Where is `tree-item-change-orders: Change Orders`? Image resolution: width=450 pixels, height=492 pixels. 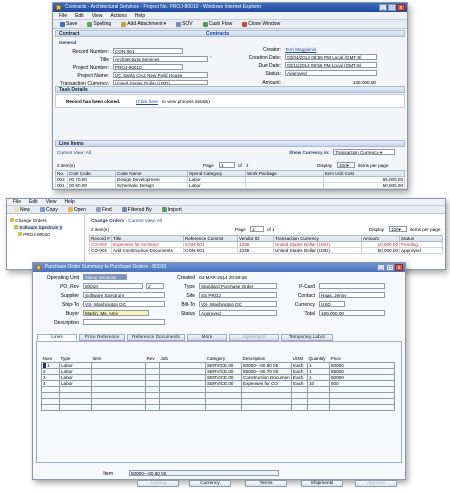 tree-item-change-orders: Change Orders is located at coordinates (28, 220).